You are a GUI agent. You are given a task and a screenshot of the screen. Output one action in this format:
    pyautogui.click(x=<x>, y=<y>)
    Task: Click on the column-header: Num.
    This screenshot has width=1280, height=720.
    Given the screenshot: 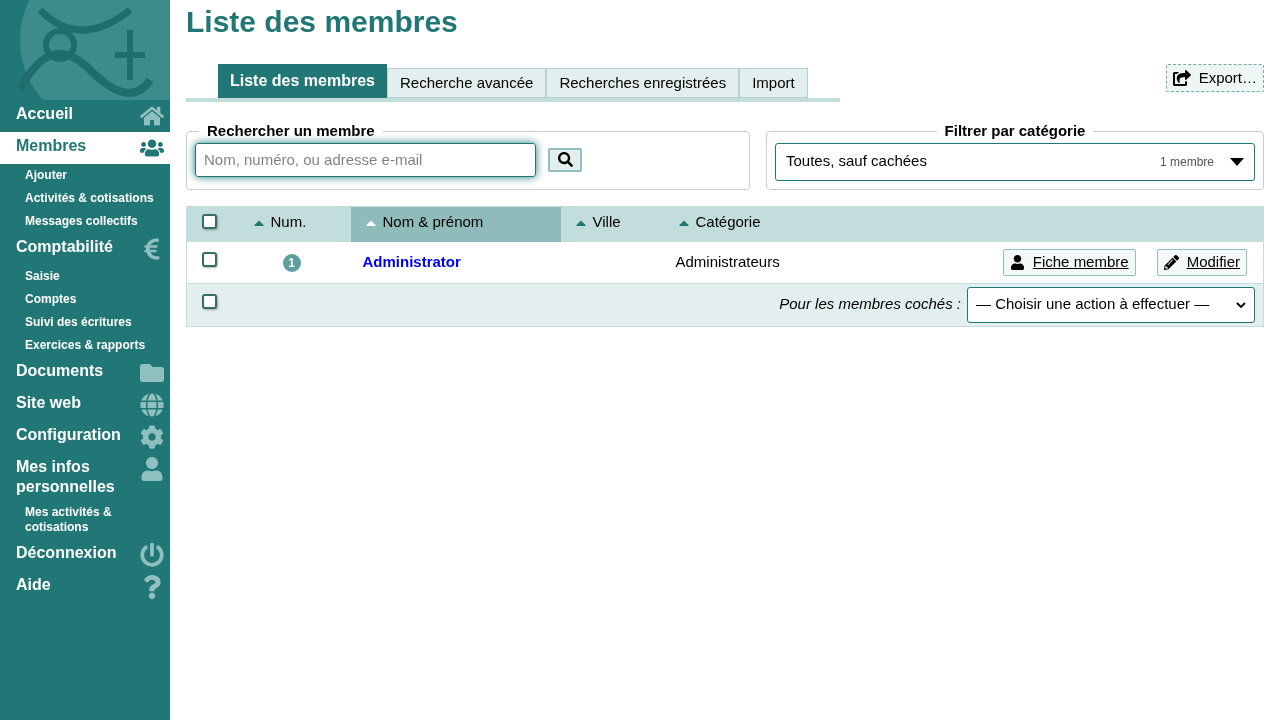 What is the action you would take?
    pyautogui.click(x=291, y=224)
    